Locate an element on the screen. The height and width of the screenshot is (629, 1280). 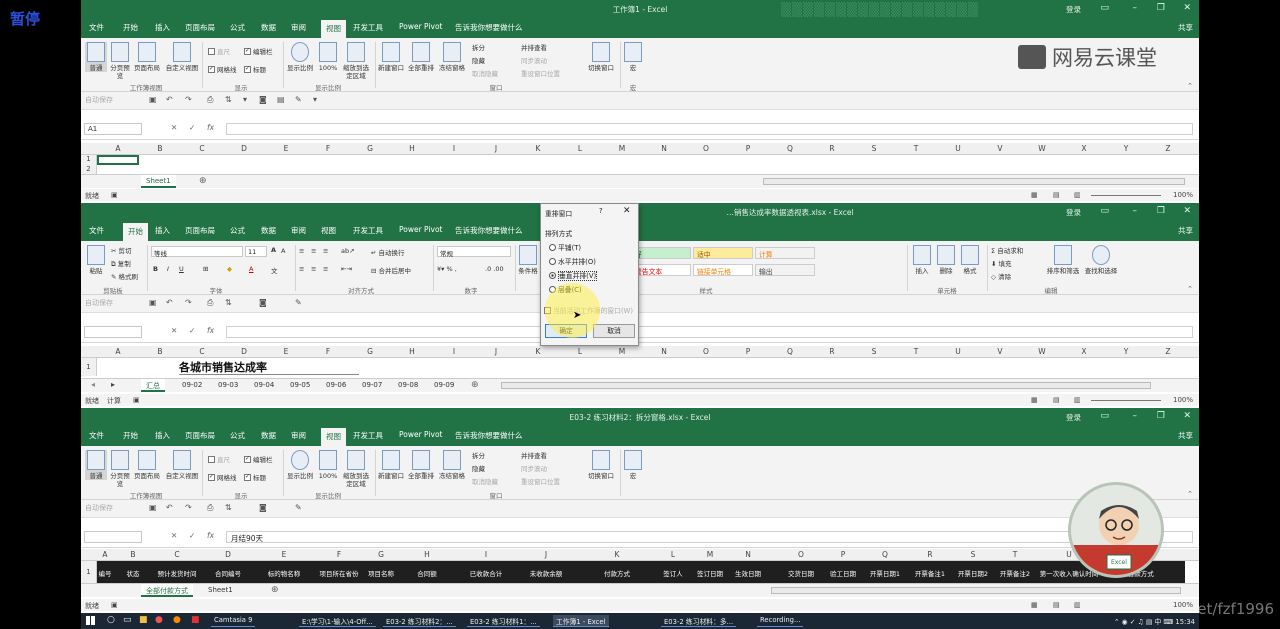
column-header: D is located at coordinates (244, 351).